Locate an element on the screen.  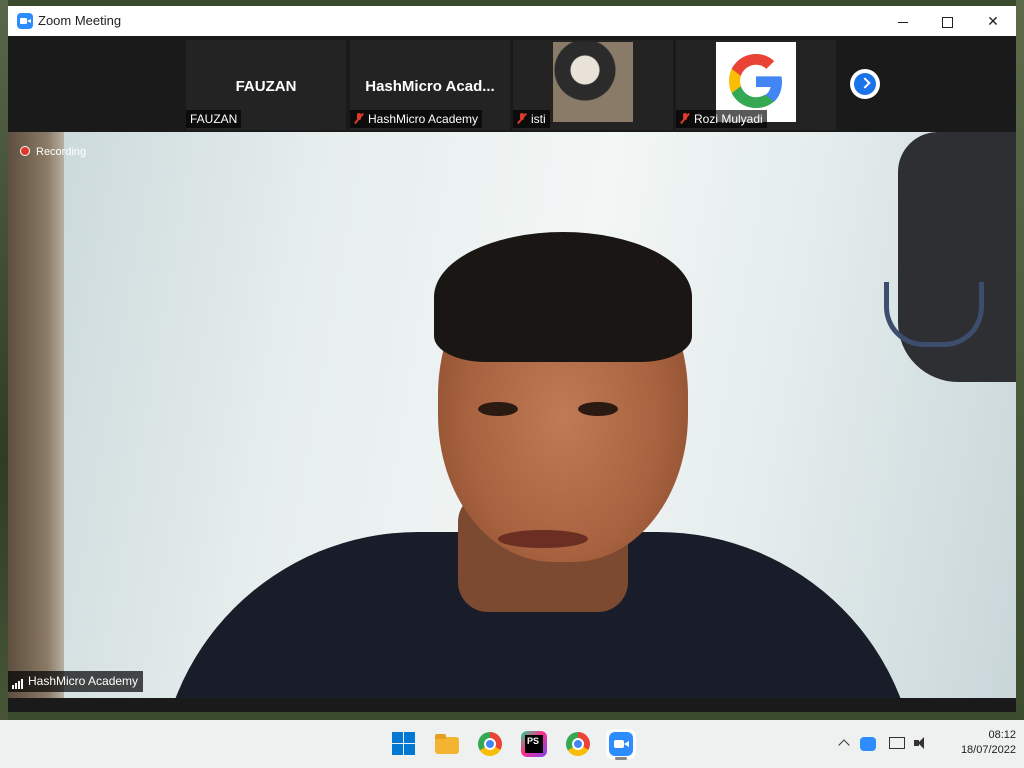
maximize-button is located at coordinates (947, 21).